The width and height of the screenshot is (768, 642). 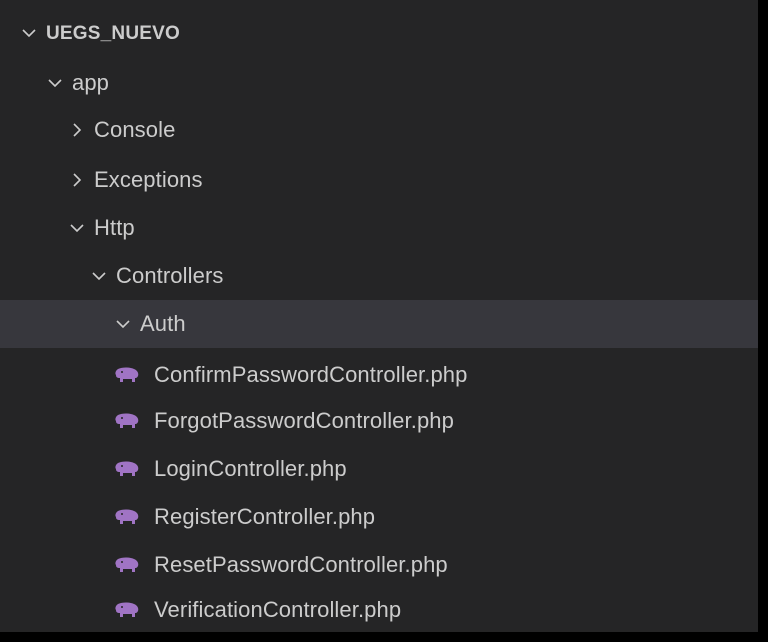 I want to click on tree-file: ForgotPasswordController.php, so click(x=379, y=421).